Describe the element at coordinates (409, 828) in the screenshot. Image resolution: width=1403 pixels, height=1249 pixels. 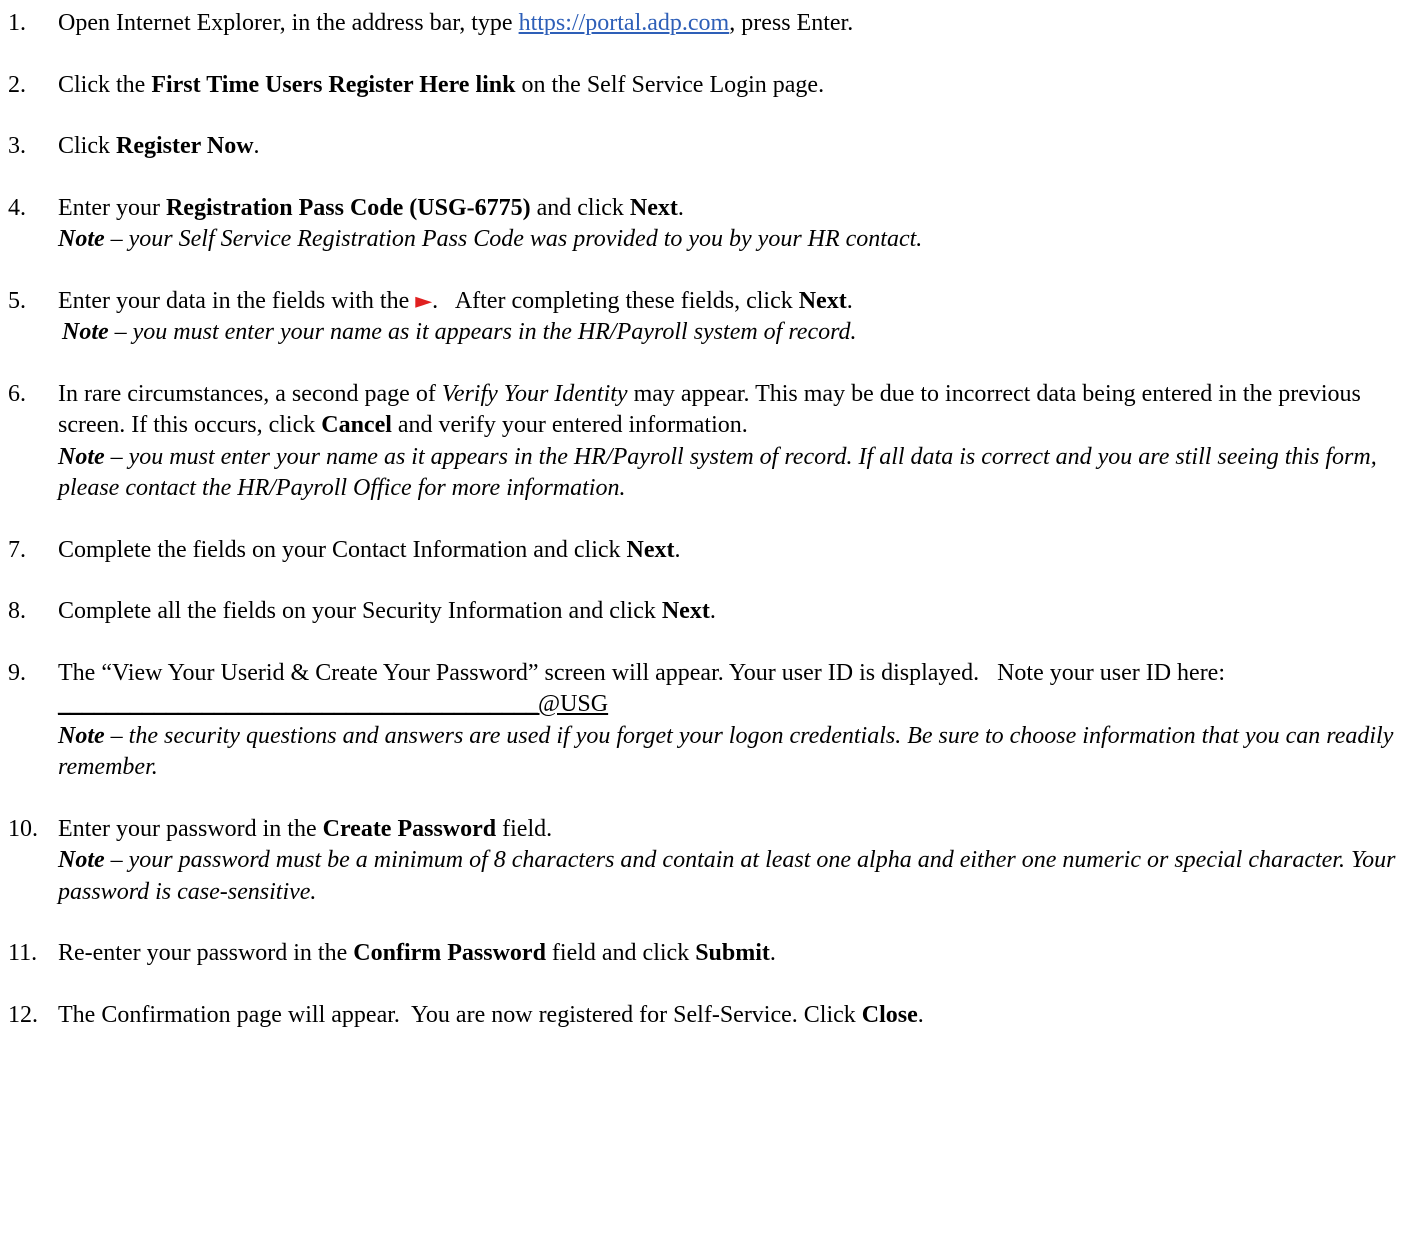
I see `step-emphasis: Create Password` at that location.